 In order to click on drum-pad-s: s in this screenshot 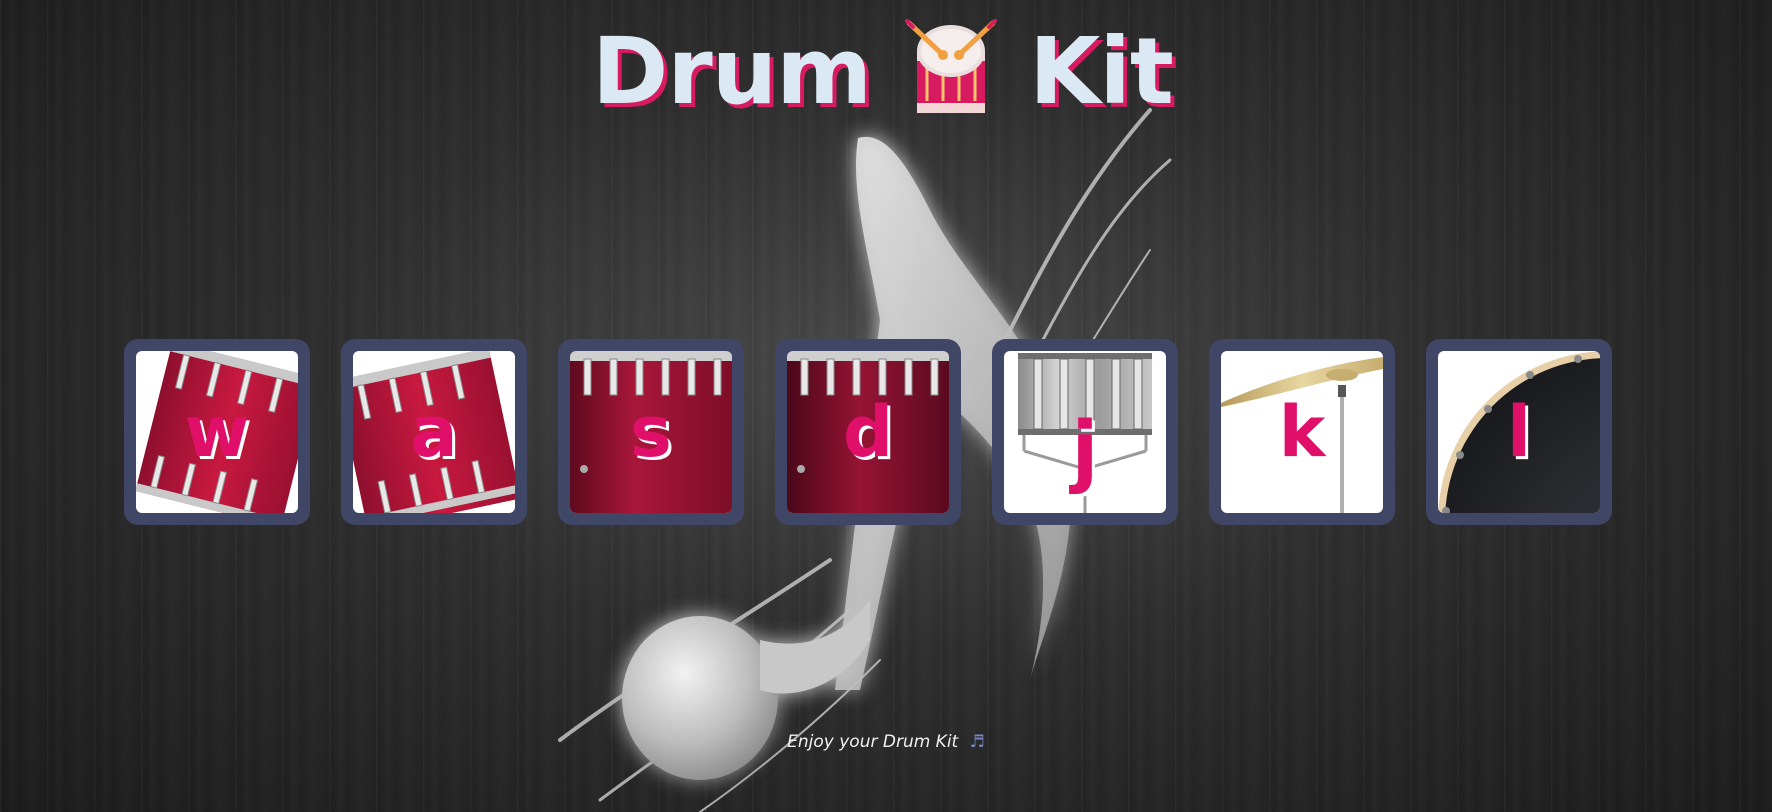, I will do `click(651, 432)`.